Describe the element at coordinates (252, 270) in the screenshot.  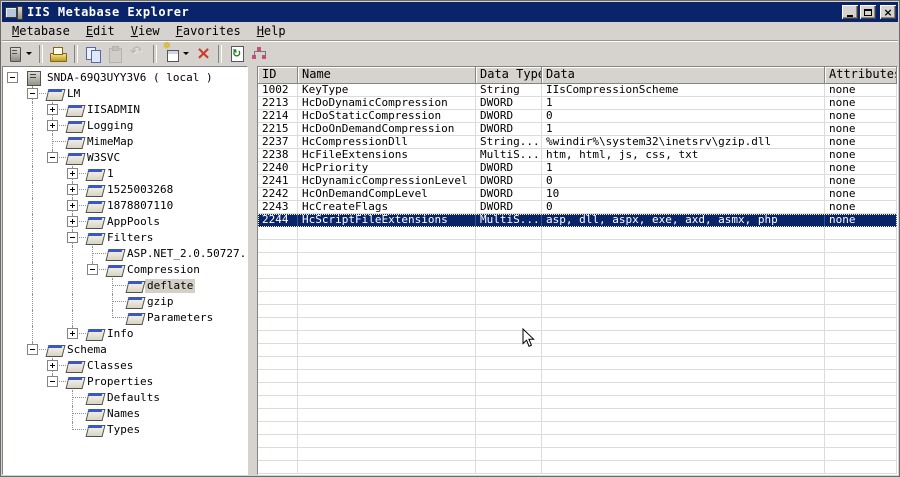
I see `panel-splitter` at that location.